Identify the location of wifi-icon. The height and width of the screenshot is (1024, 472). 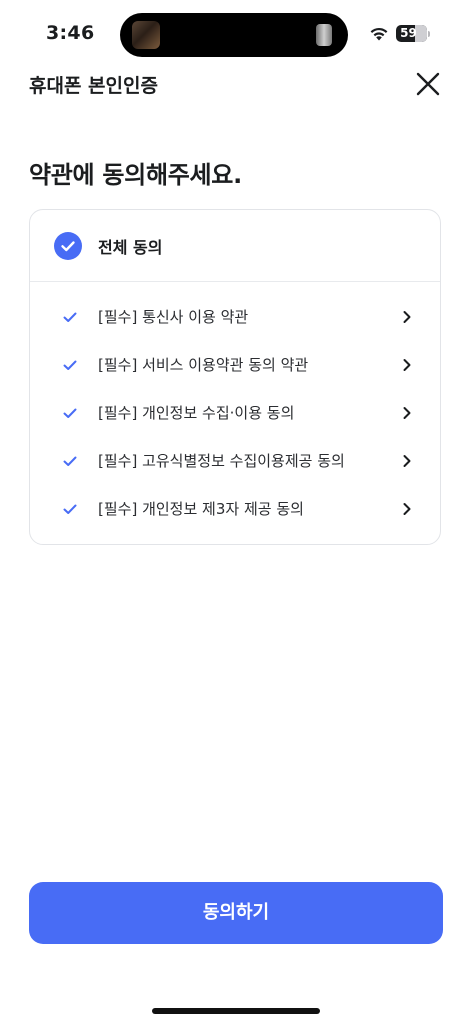
(379, 34).